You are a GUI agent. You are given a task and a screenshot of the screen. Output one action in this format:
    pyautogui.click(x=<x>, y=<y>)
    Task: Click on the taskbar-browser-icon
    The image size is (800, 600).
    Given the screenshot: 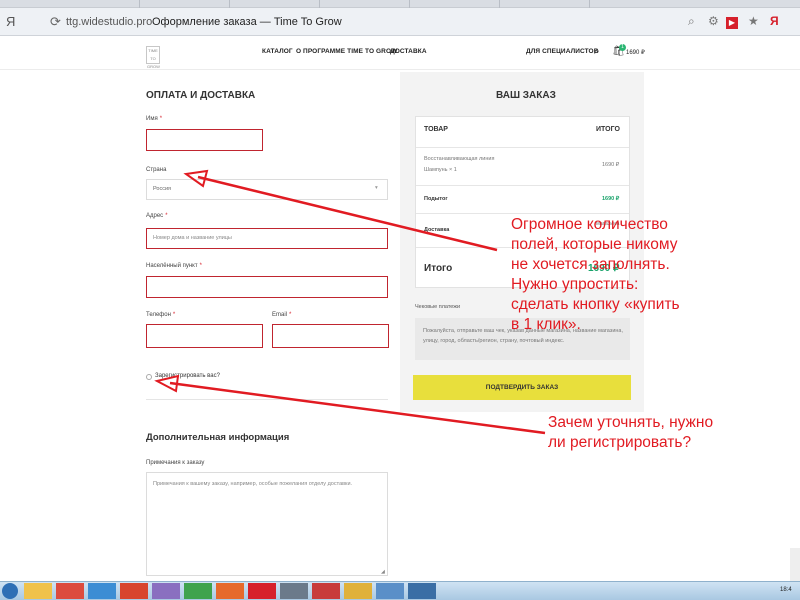 What is the action you would take?
    pyautogui.click(x=262, y=591)
    